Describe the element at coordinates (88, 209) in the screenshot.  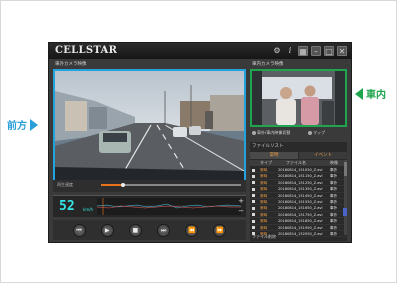
I see `speed-unit: km/h` at that location.